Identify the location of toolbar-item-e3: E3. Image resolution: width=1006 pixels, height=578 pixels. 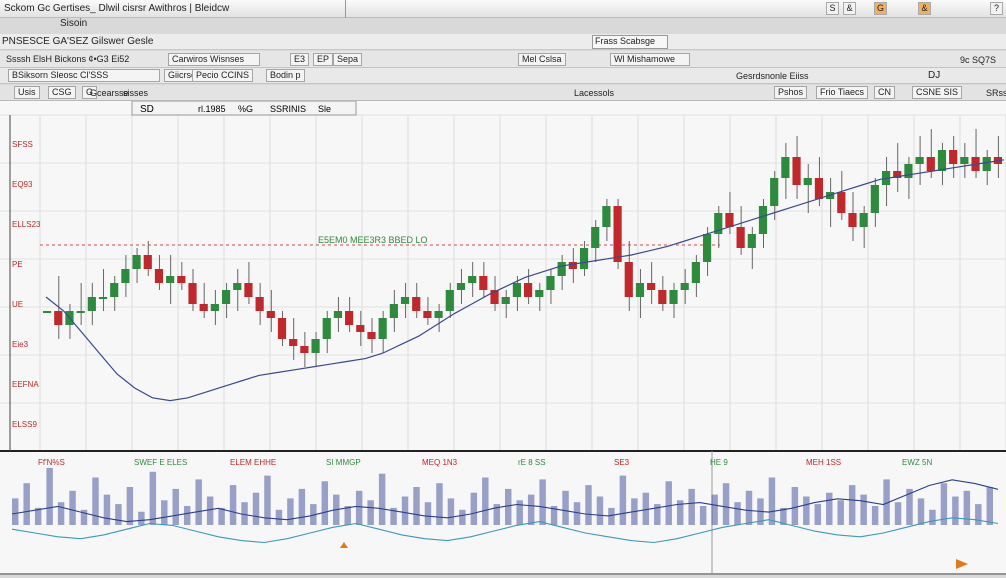
(300, 59).